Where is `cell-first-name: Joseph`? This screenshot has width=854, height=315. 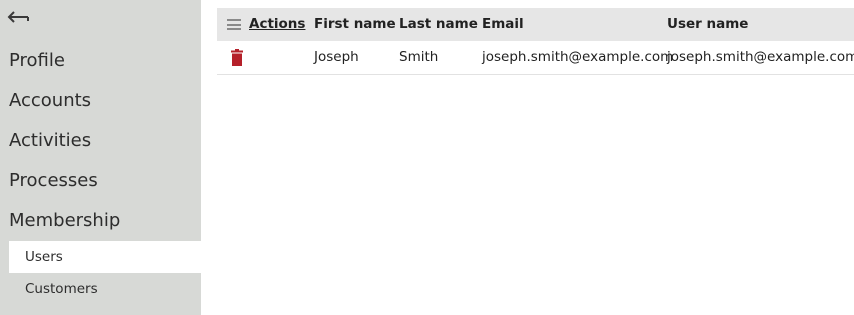 cell-first-name: Joseph is located at coordinates (336, 57).